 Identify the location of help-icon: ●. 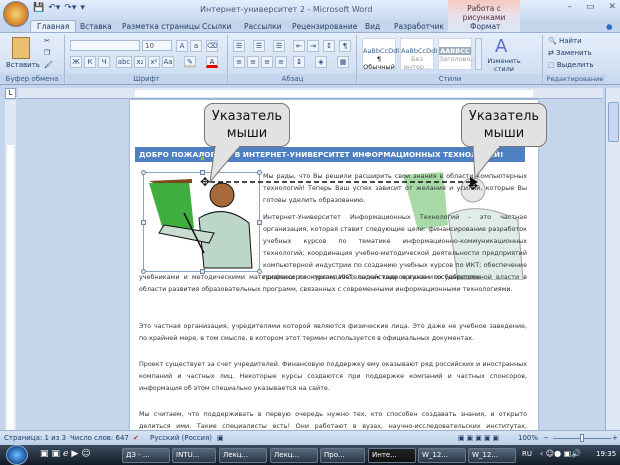
(609, 26).